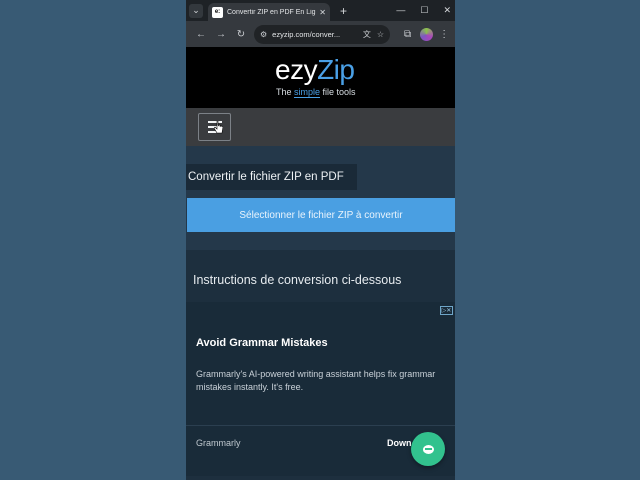 This screenshot has height=480, width=640. I want to click on chat-button, so click(428, 449).